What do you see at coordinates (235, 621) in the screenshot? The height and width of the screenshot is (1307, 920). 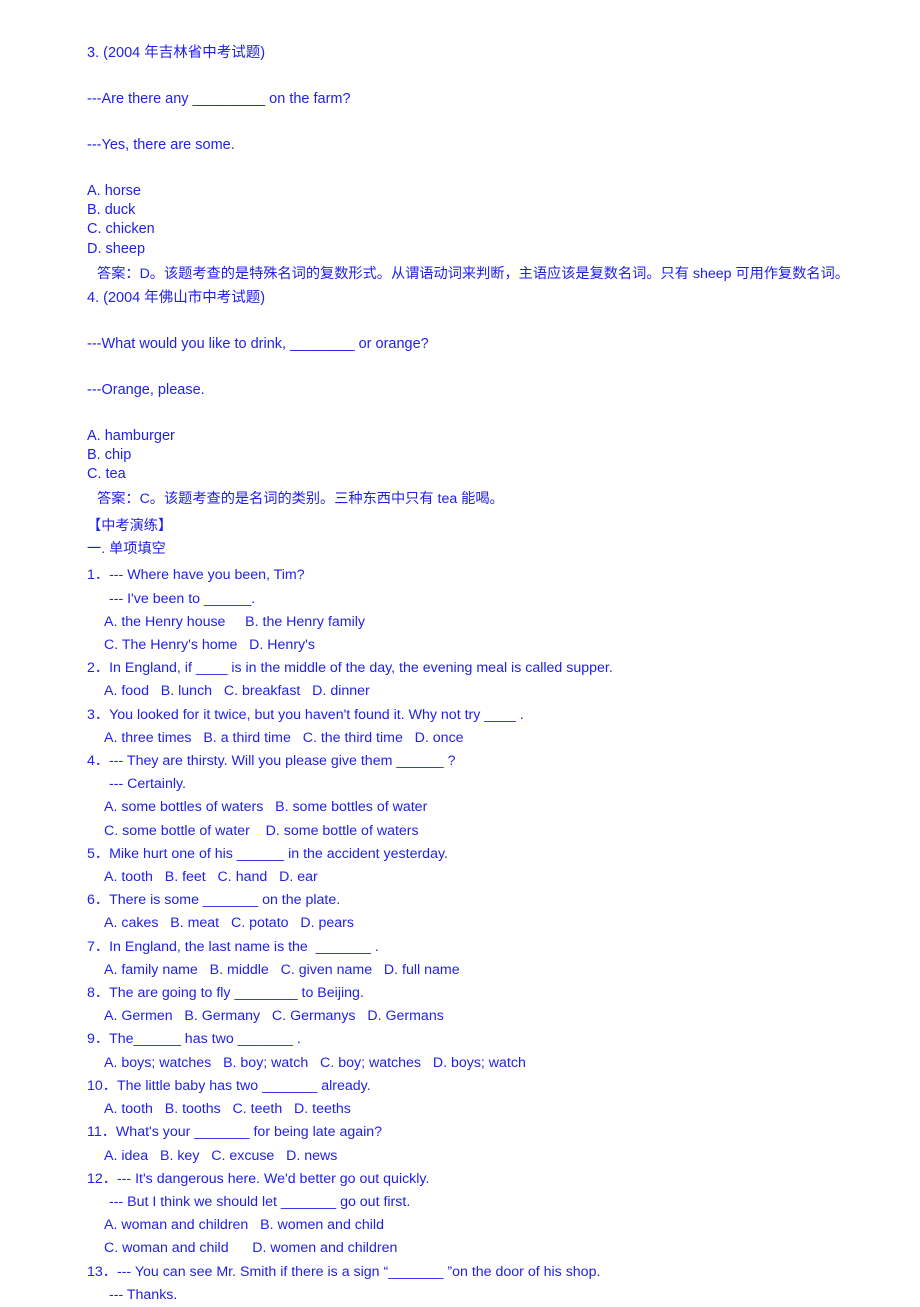 I see `question-options-row: A. the Henry house B. the Henry family` at bounding box center [235, 621].